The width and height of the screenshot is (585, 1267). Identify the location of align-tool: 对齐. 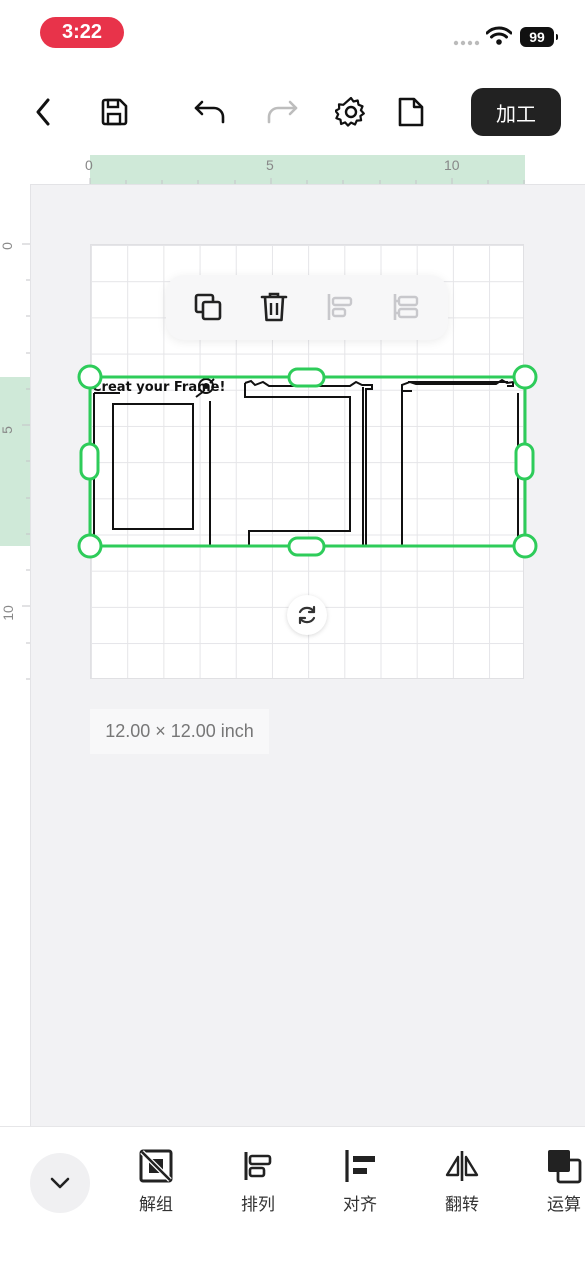
(360, 1181).